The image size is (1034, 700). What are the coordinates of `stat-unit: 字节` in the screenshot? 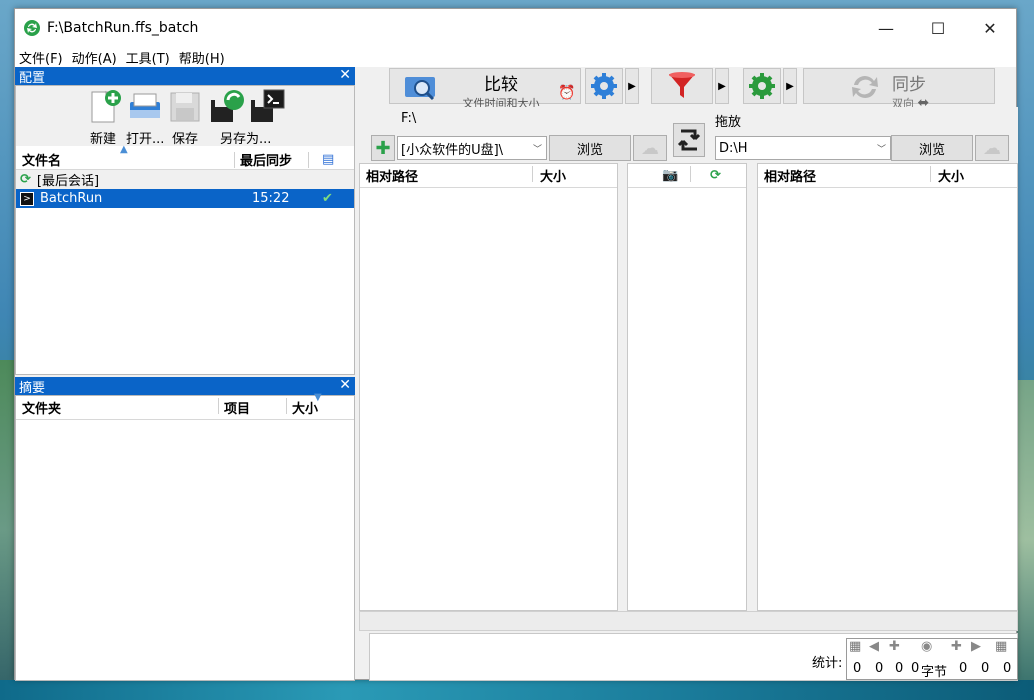 It's located at (934, 672).